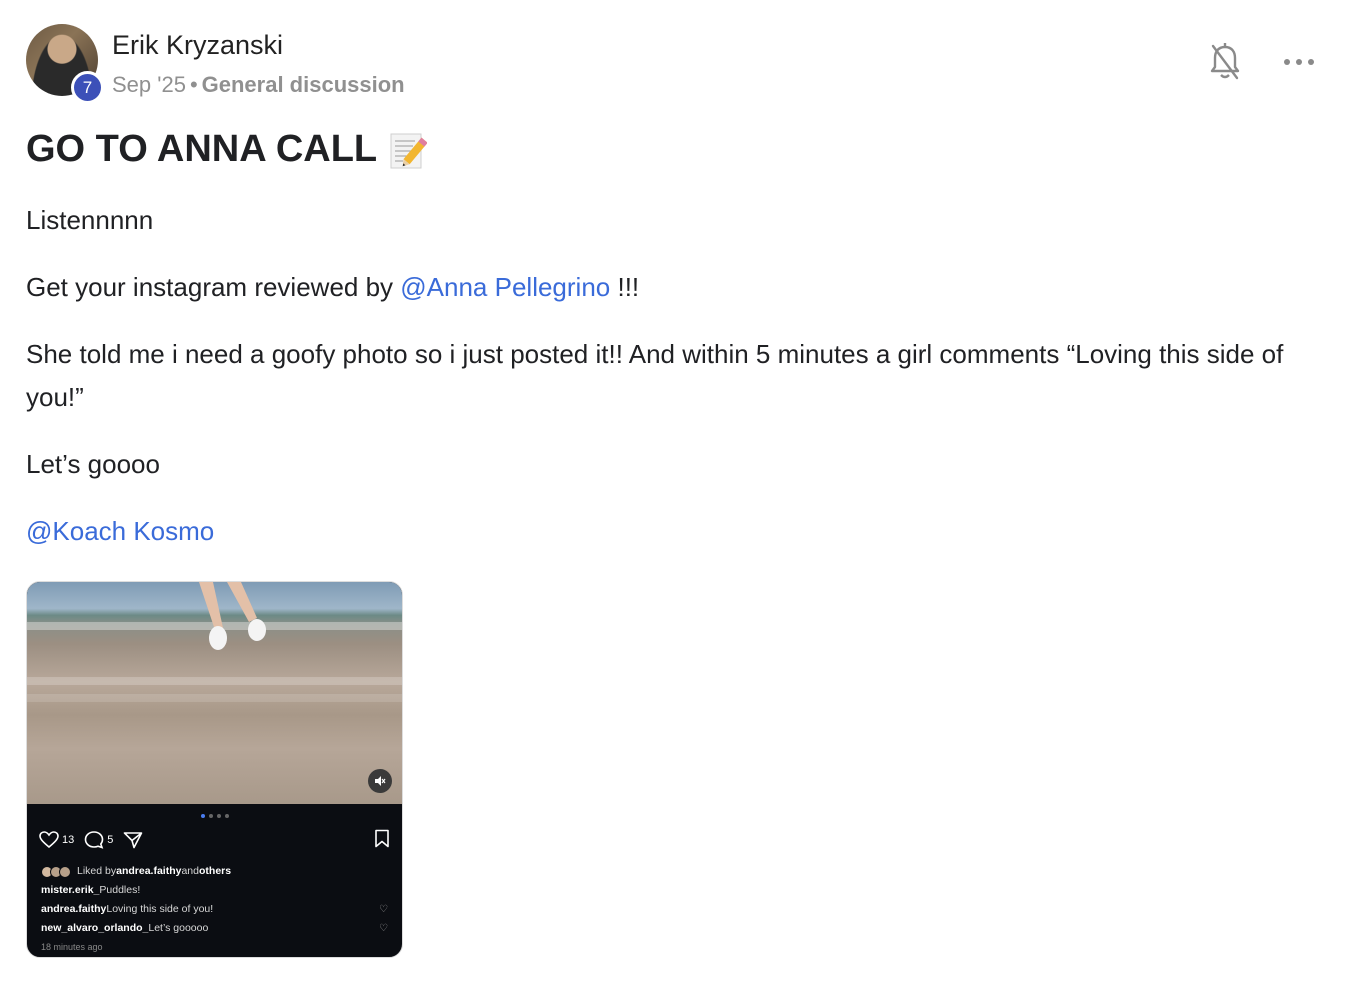 Image resolution: width=1364 pixels, height=991 pixels. What do you see at coordinates (95, 928) in the screenshot?
I see `comment-user: new_alvaro_orlando_` at bounding box center [95, 928].